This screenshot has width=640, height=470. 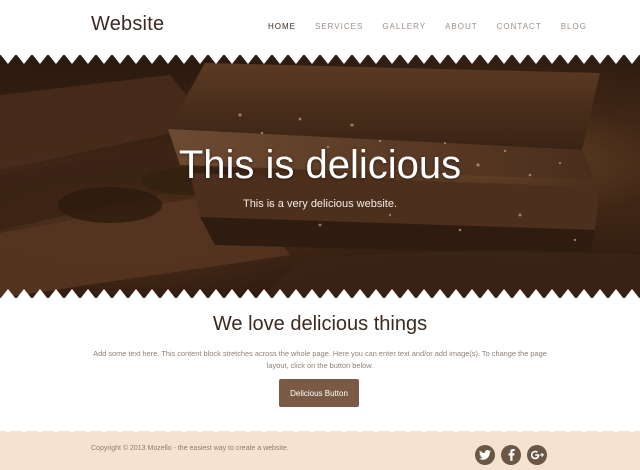 I want to click on section-heading: We love delicious things, so click(x=320, y=324).